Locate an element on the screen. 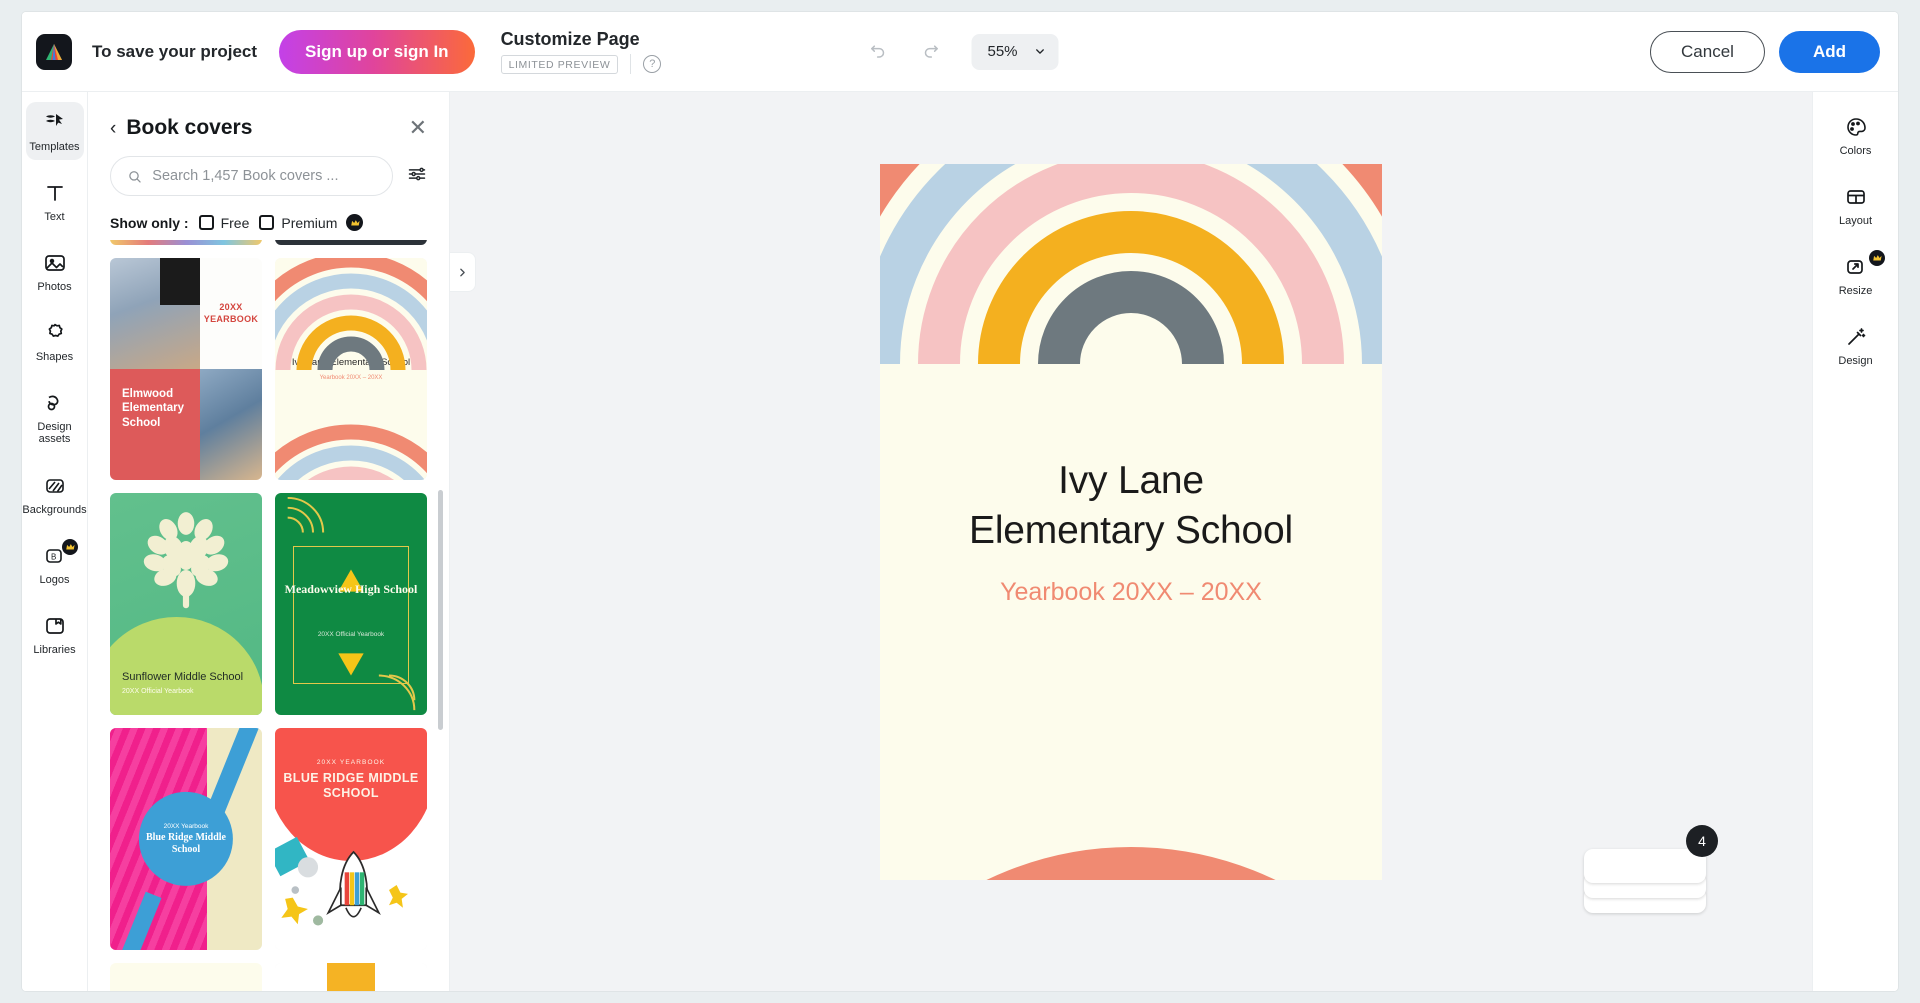  design-title-line2: Elementary School is located at coordinates (1131, 530).